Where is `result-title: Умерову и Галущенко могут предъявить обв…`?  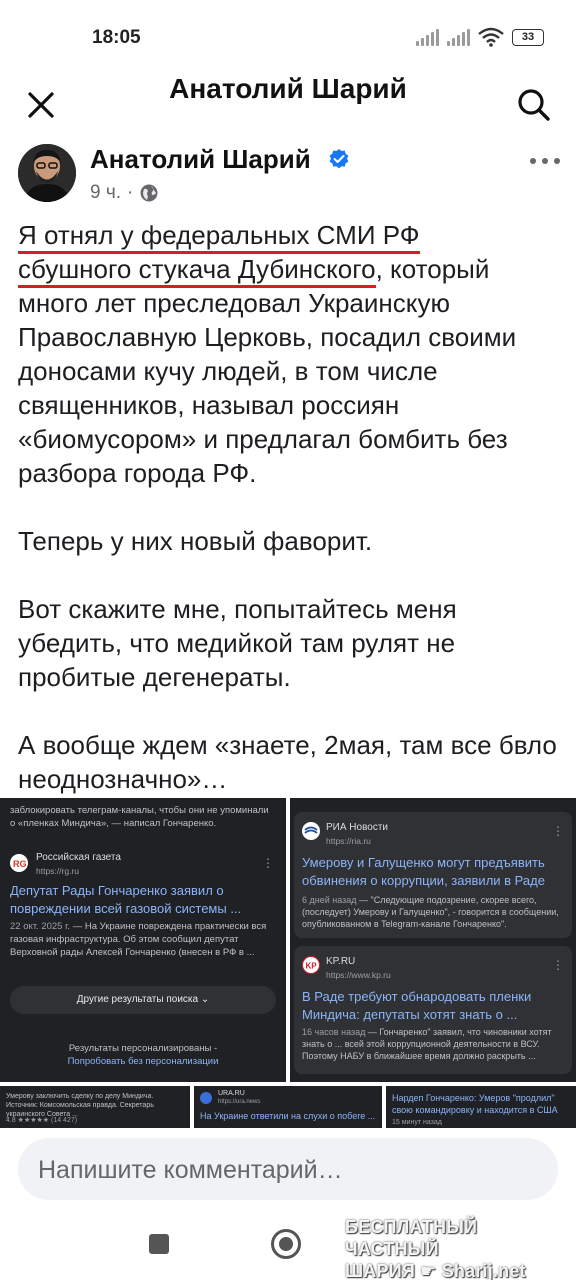
result-title: Умерову и Галущенко могут предъявить обв… is located at coordinates (423, 871).